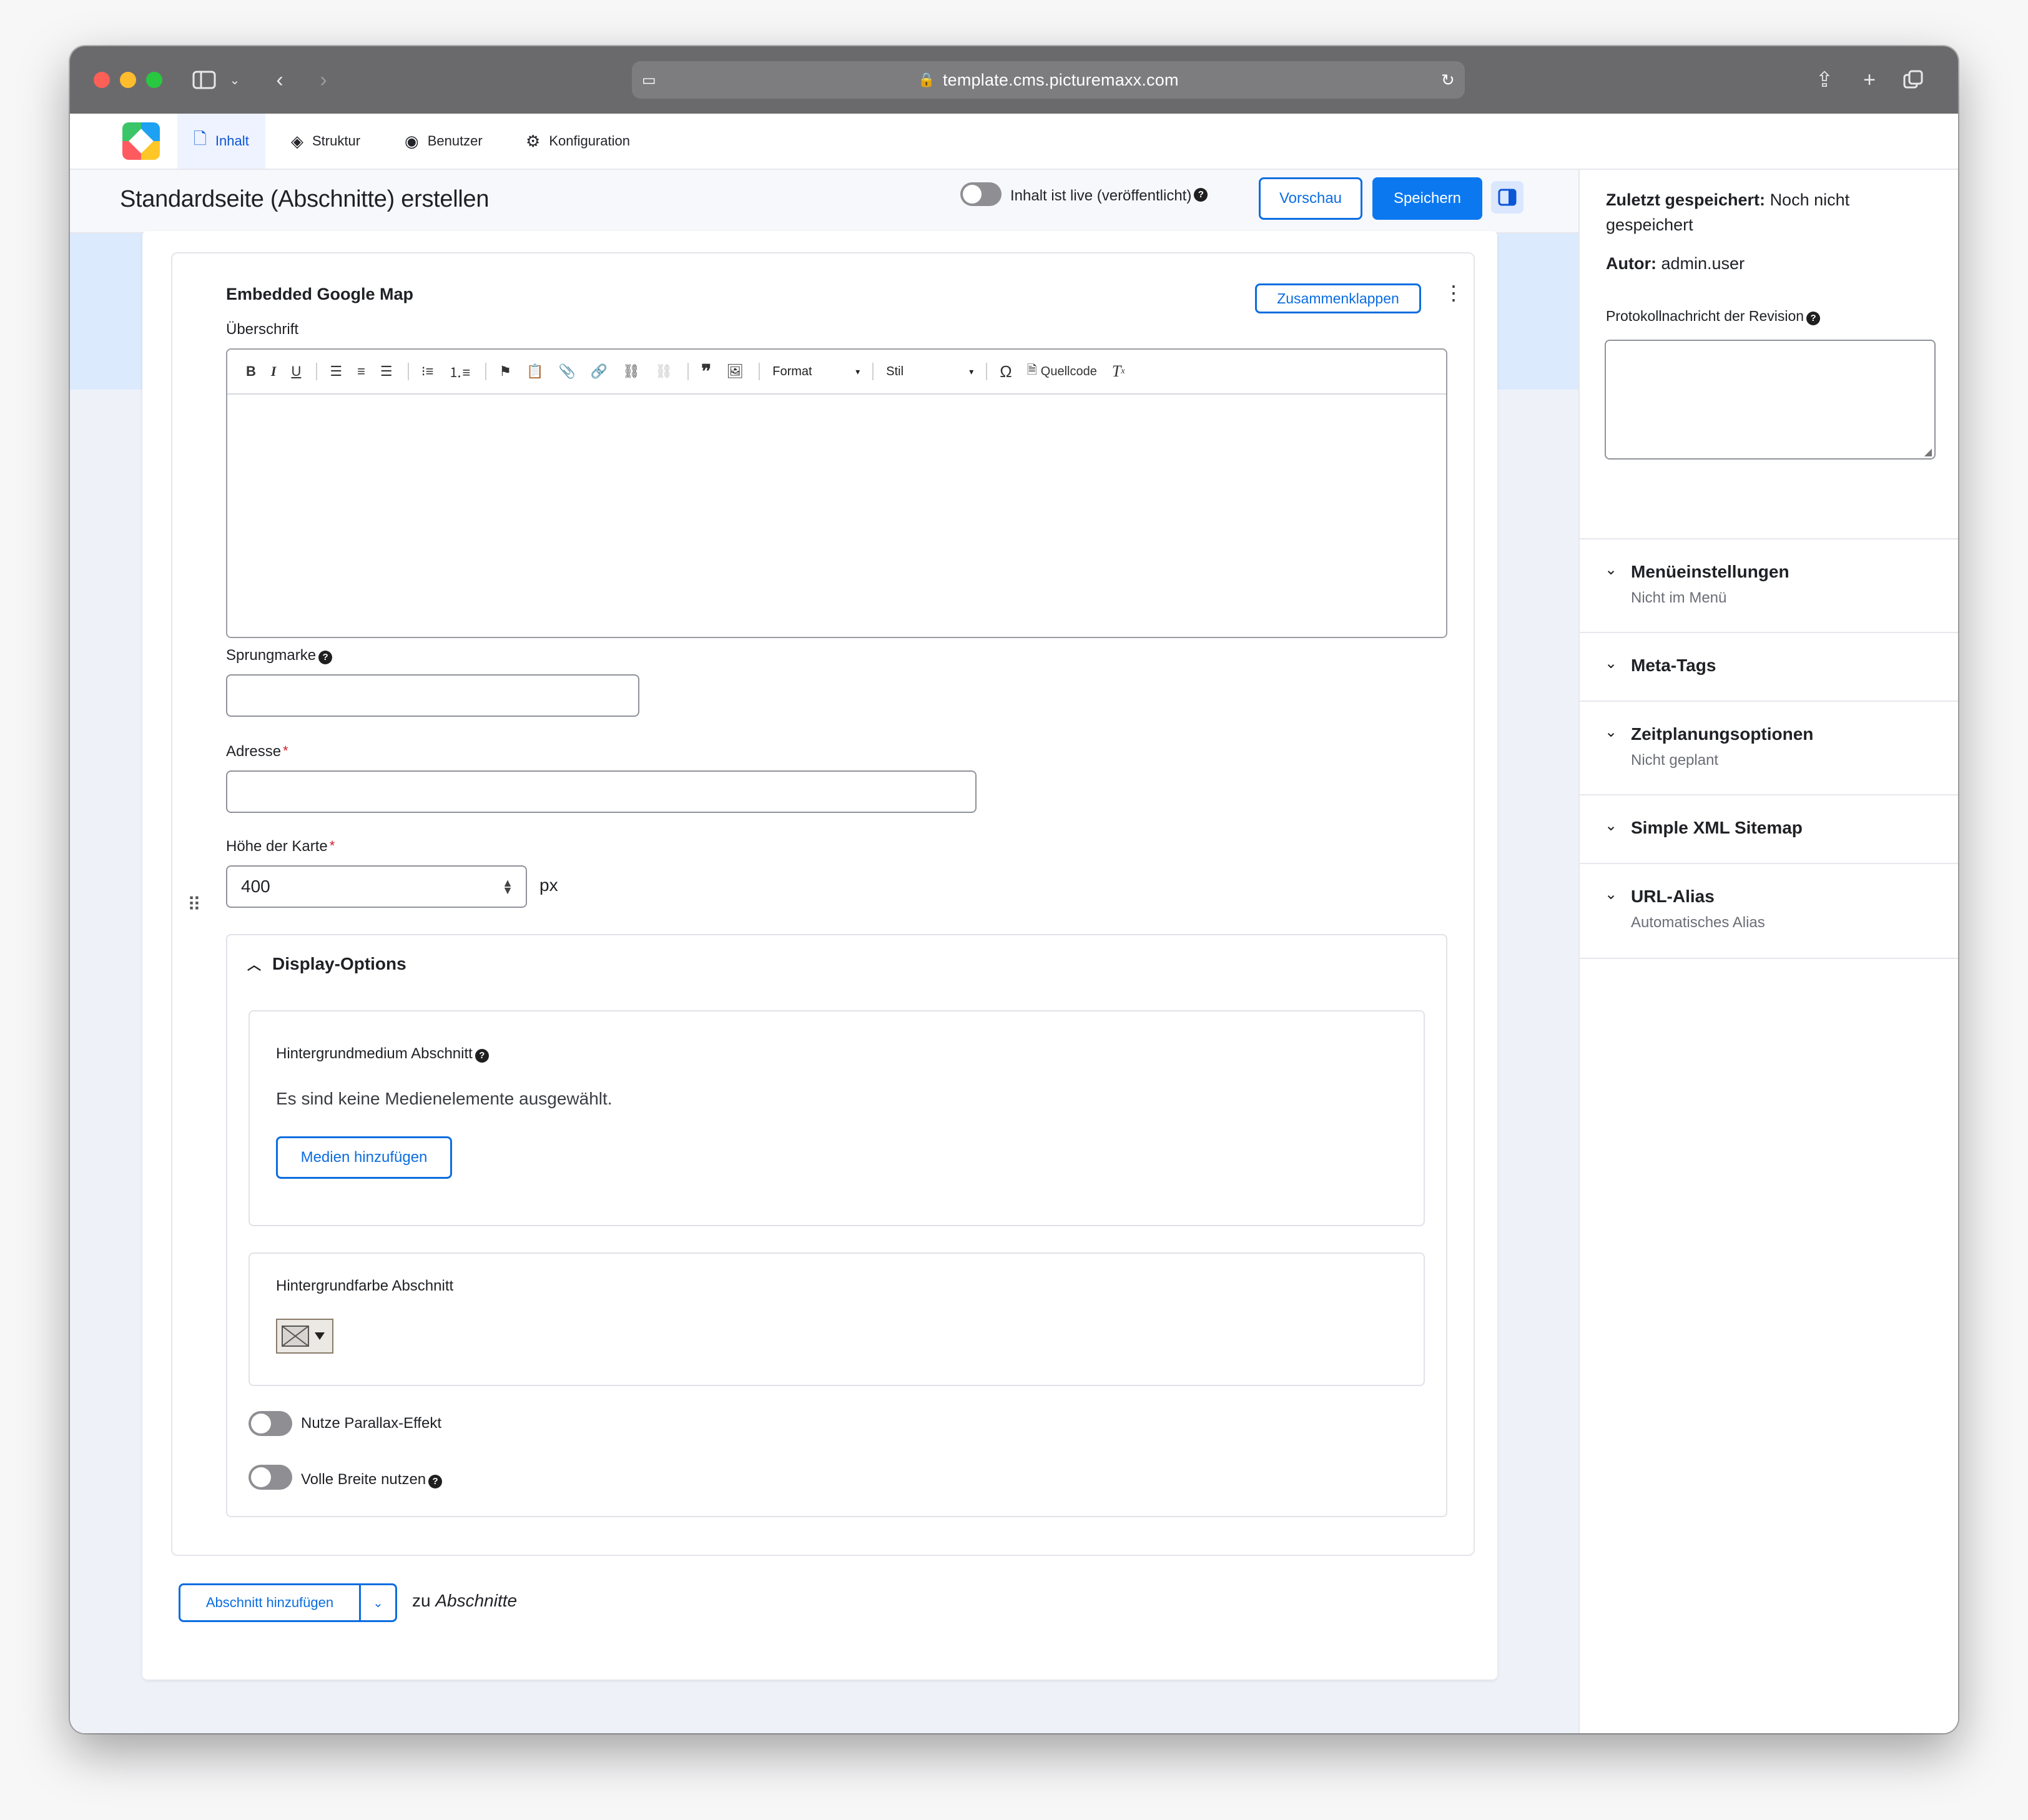 This screenshot has height=1820, width=2028. What do you see at coordinates (254, 965) in the screenshot?
I see `chevron-up-icon: ︿` at bounding box center [254, 965].